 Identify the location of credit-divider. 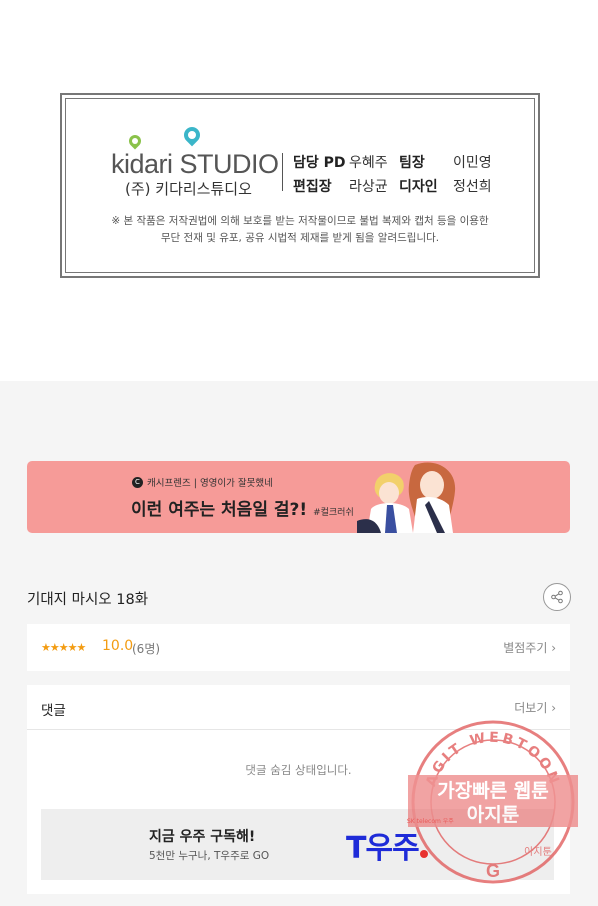
(282, 172).